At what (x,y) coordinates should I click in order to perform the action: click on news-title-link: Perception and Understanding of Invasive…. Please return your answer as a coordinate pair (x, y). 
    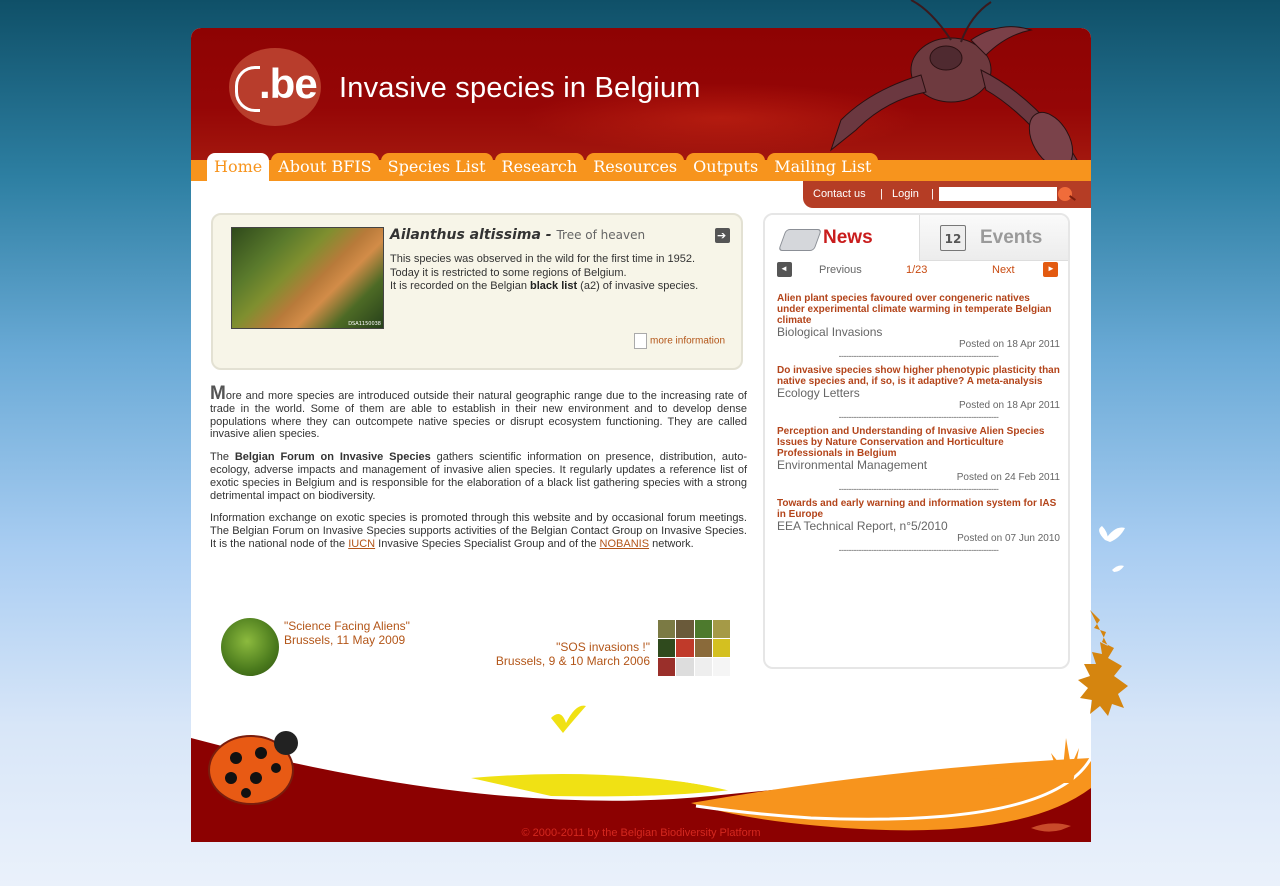
    Looking at the image, I should click on (918, 442).